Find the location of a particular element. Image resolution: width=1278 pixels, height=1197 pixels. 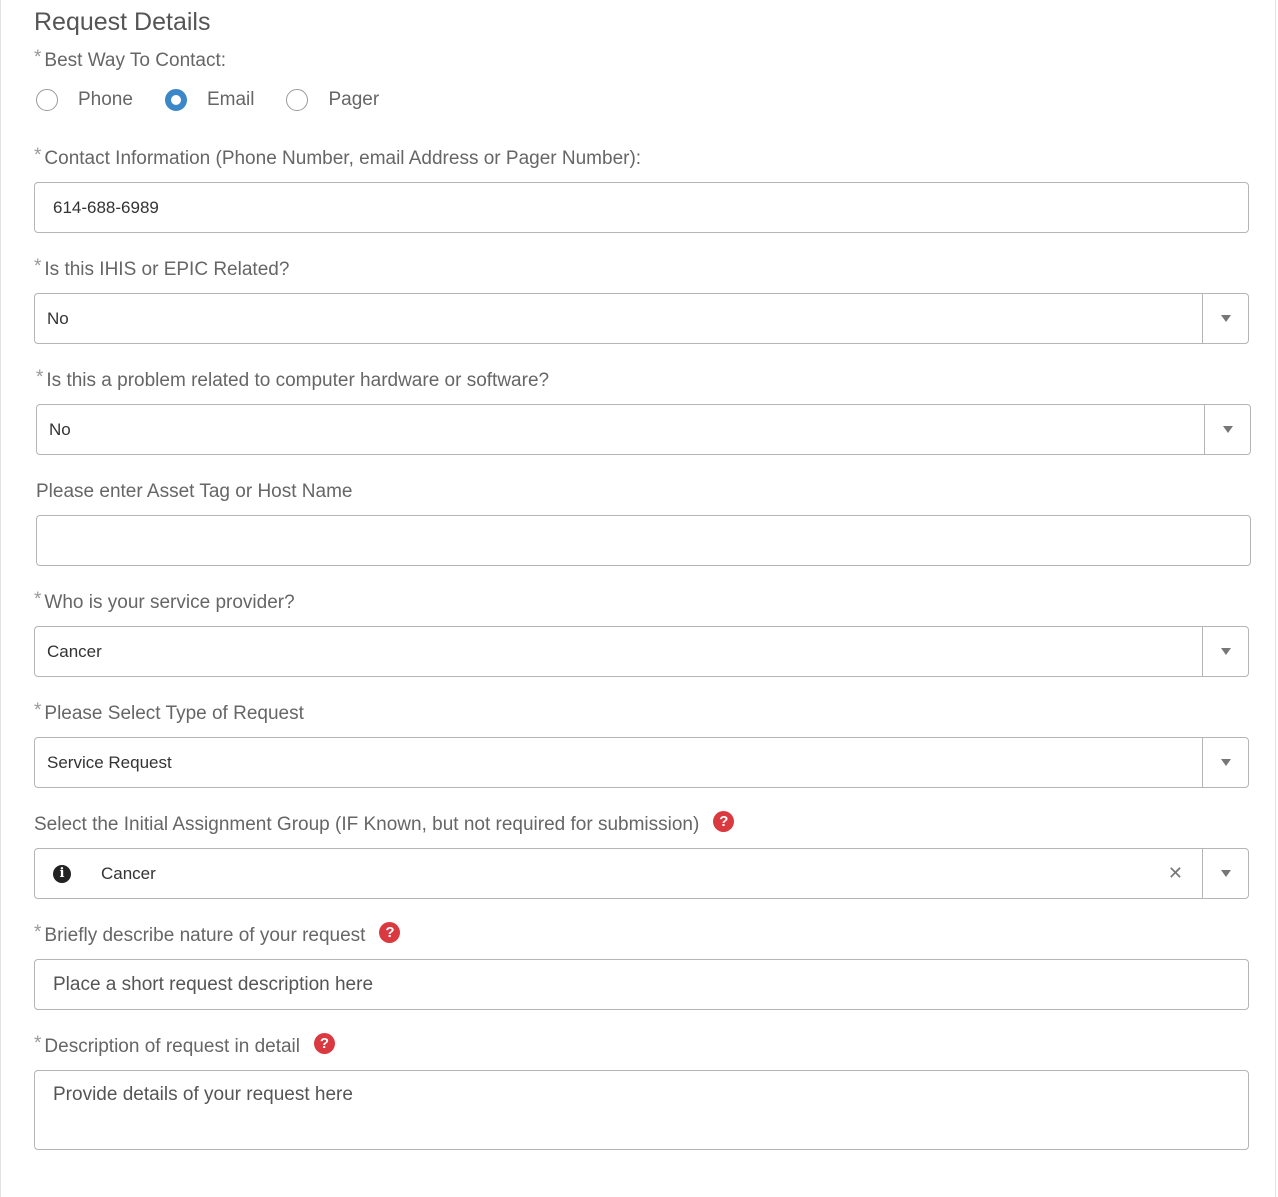

request-type-value: Service Request is located at coordinates (618, 763).